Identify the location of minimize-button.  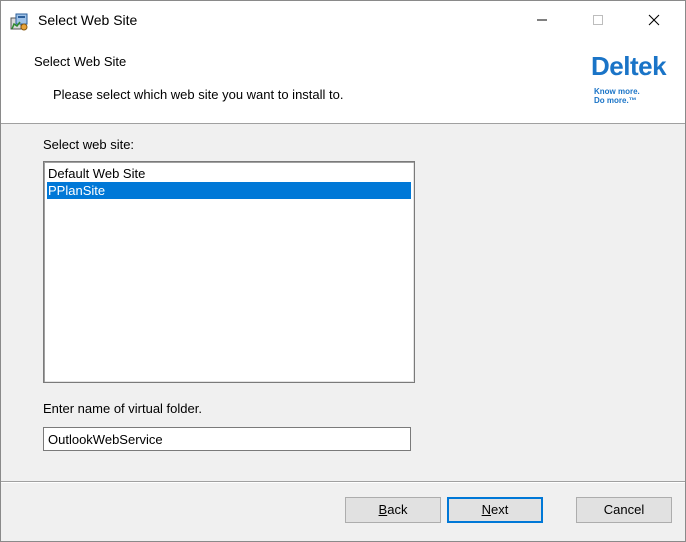
(542, 21).